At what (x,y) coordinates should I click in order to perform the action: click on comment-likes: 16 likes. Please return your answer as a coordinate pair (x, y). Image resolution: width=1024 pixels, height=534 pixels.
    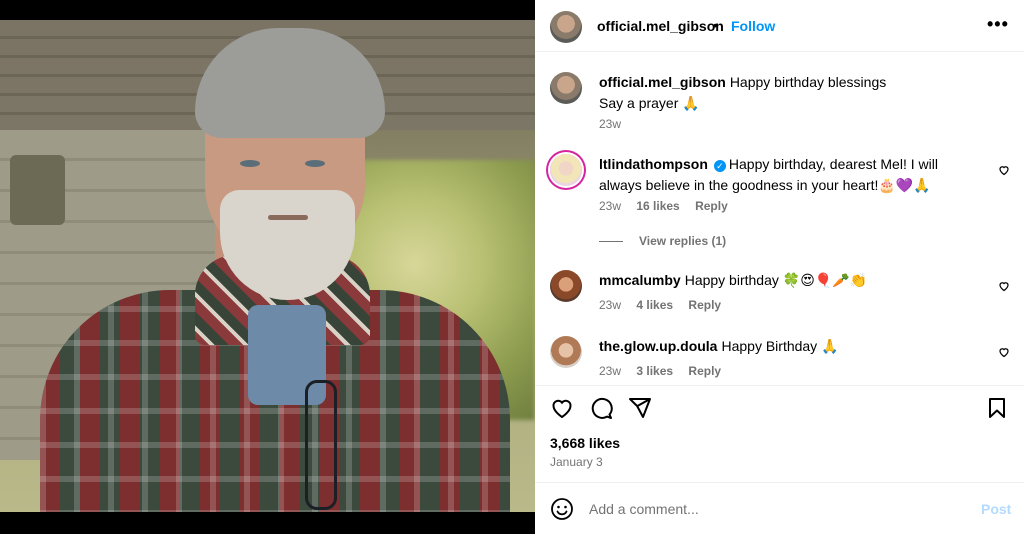
    Looking at the image, I should click on (657, 206).